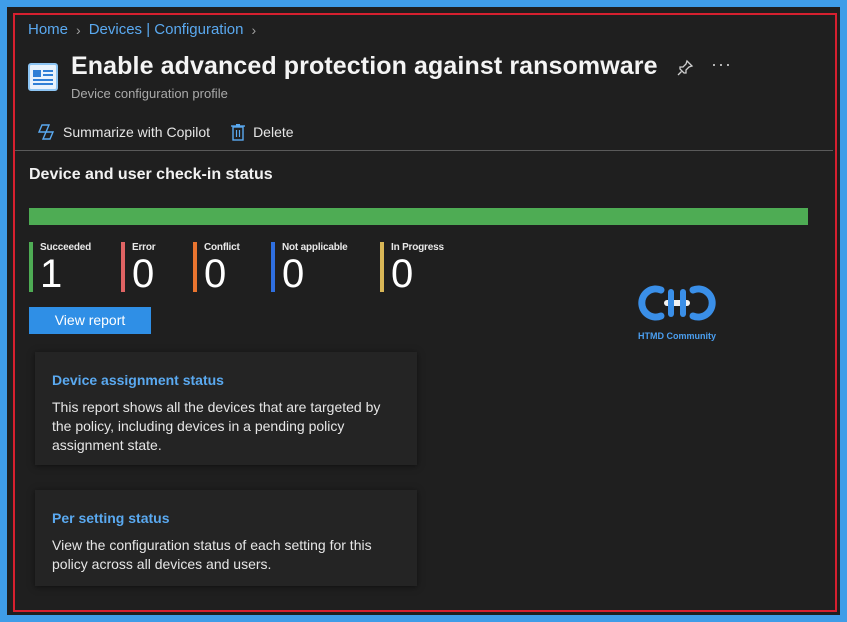  What do you see at coordinates (51, 274) in the screenshot?
I see `stat-value: 1` at bounding box center [51, 274].